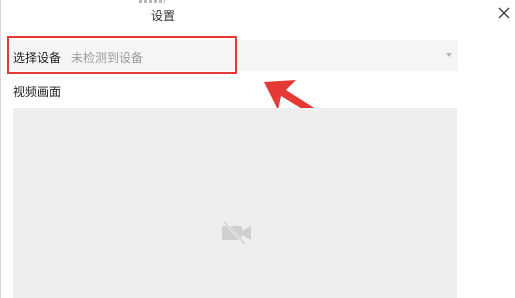  Describe the element at coordinates (258, 14) in the screenshot. I see `title-bar: 设置` at that location.